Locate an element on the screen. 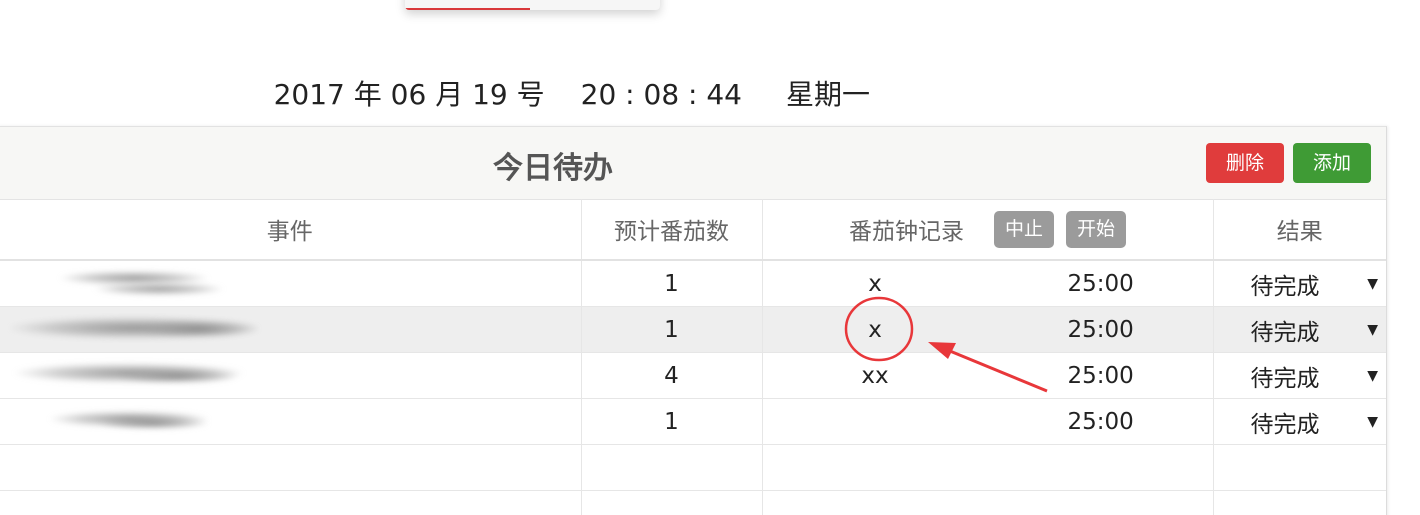  estimate-cell: 4 is located at coordinates (672, 375).